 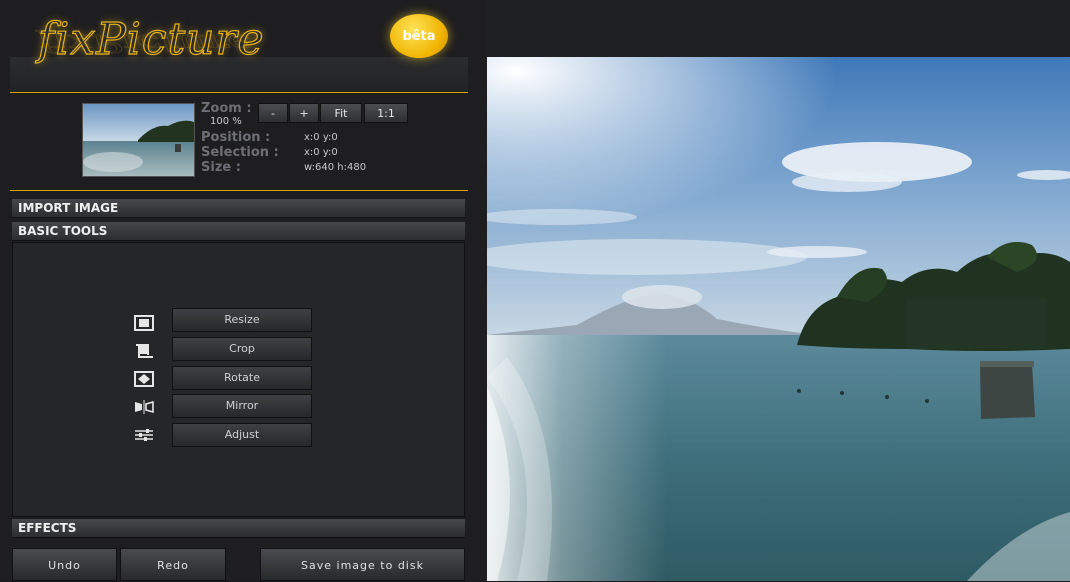 I want to click on mirror-button: Mirror, so click(x=242, y=406).